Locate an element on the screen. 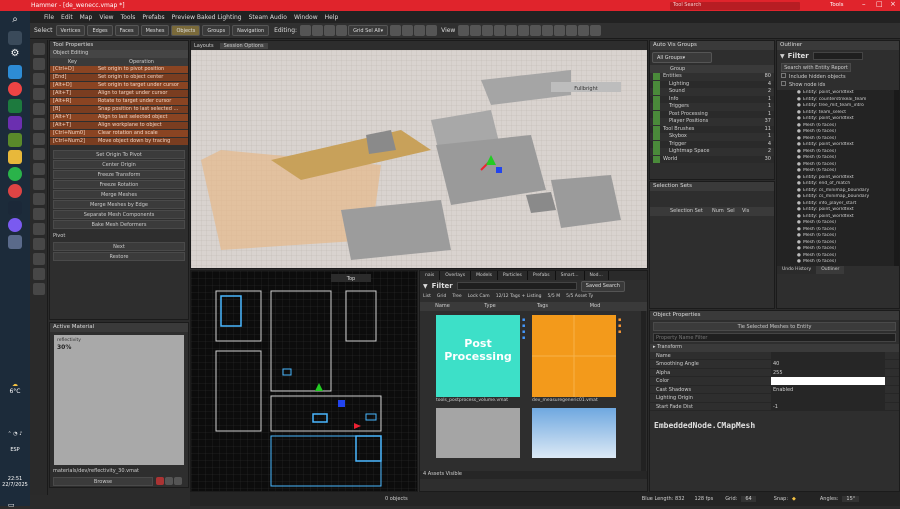 This screenshot has height=509, width=900. vis-group-row: Trigger 4 is located at coordinates (712, 144).